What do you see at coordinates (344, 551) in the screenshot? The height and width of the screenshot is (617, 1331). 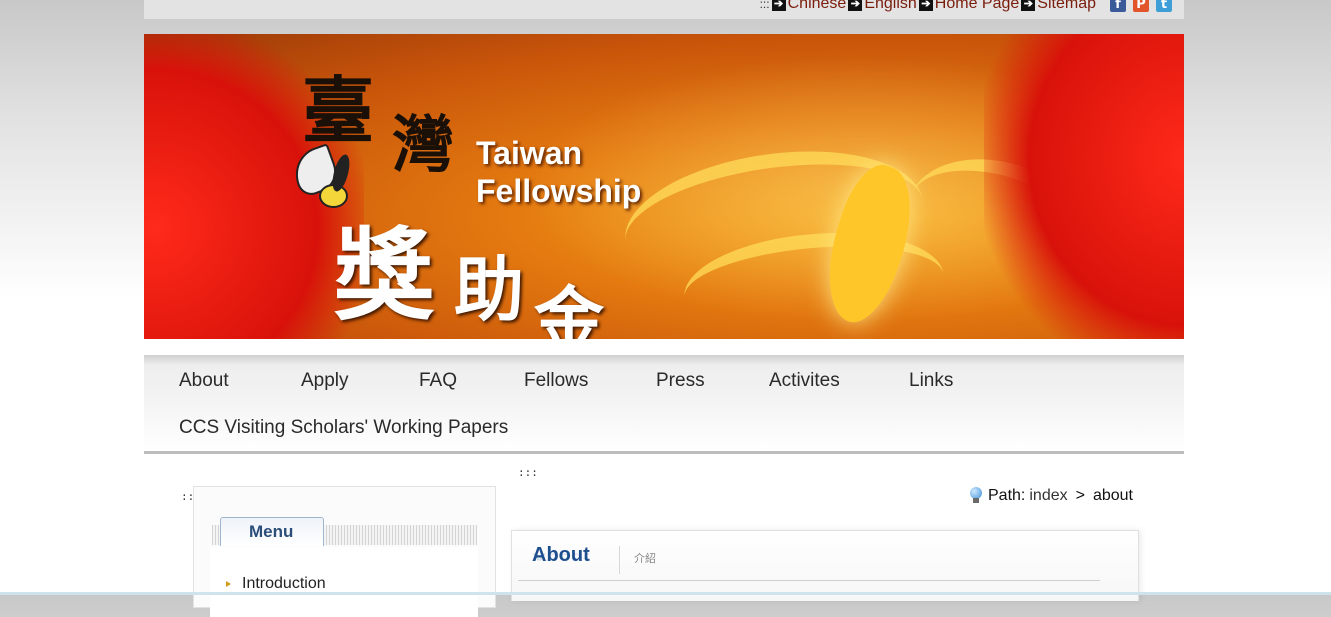 I see `left-sidebar: Menu Introduction` at bounding box center [344, 551].